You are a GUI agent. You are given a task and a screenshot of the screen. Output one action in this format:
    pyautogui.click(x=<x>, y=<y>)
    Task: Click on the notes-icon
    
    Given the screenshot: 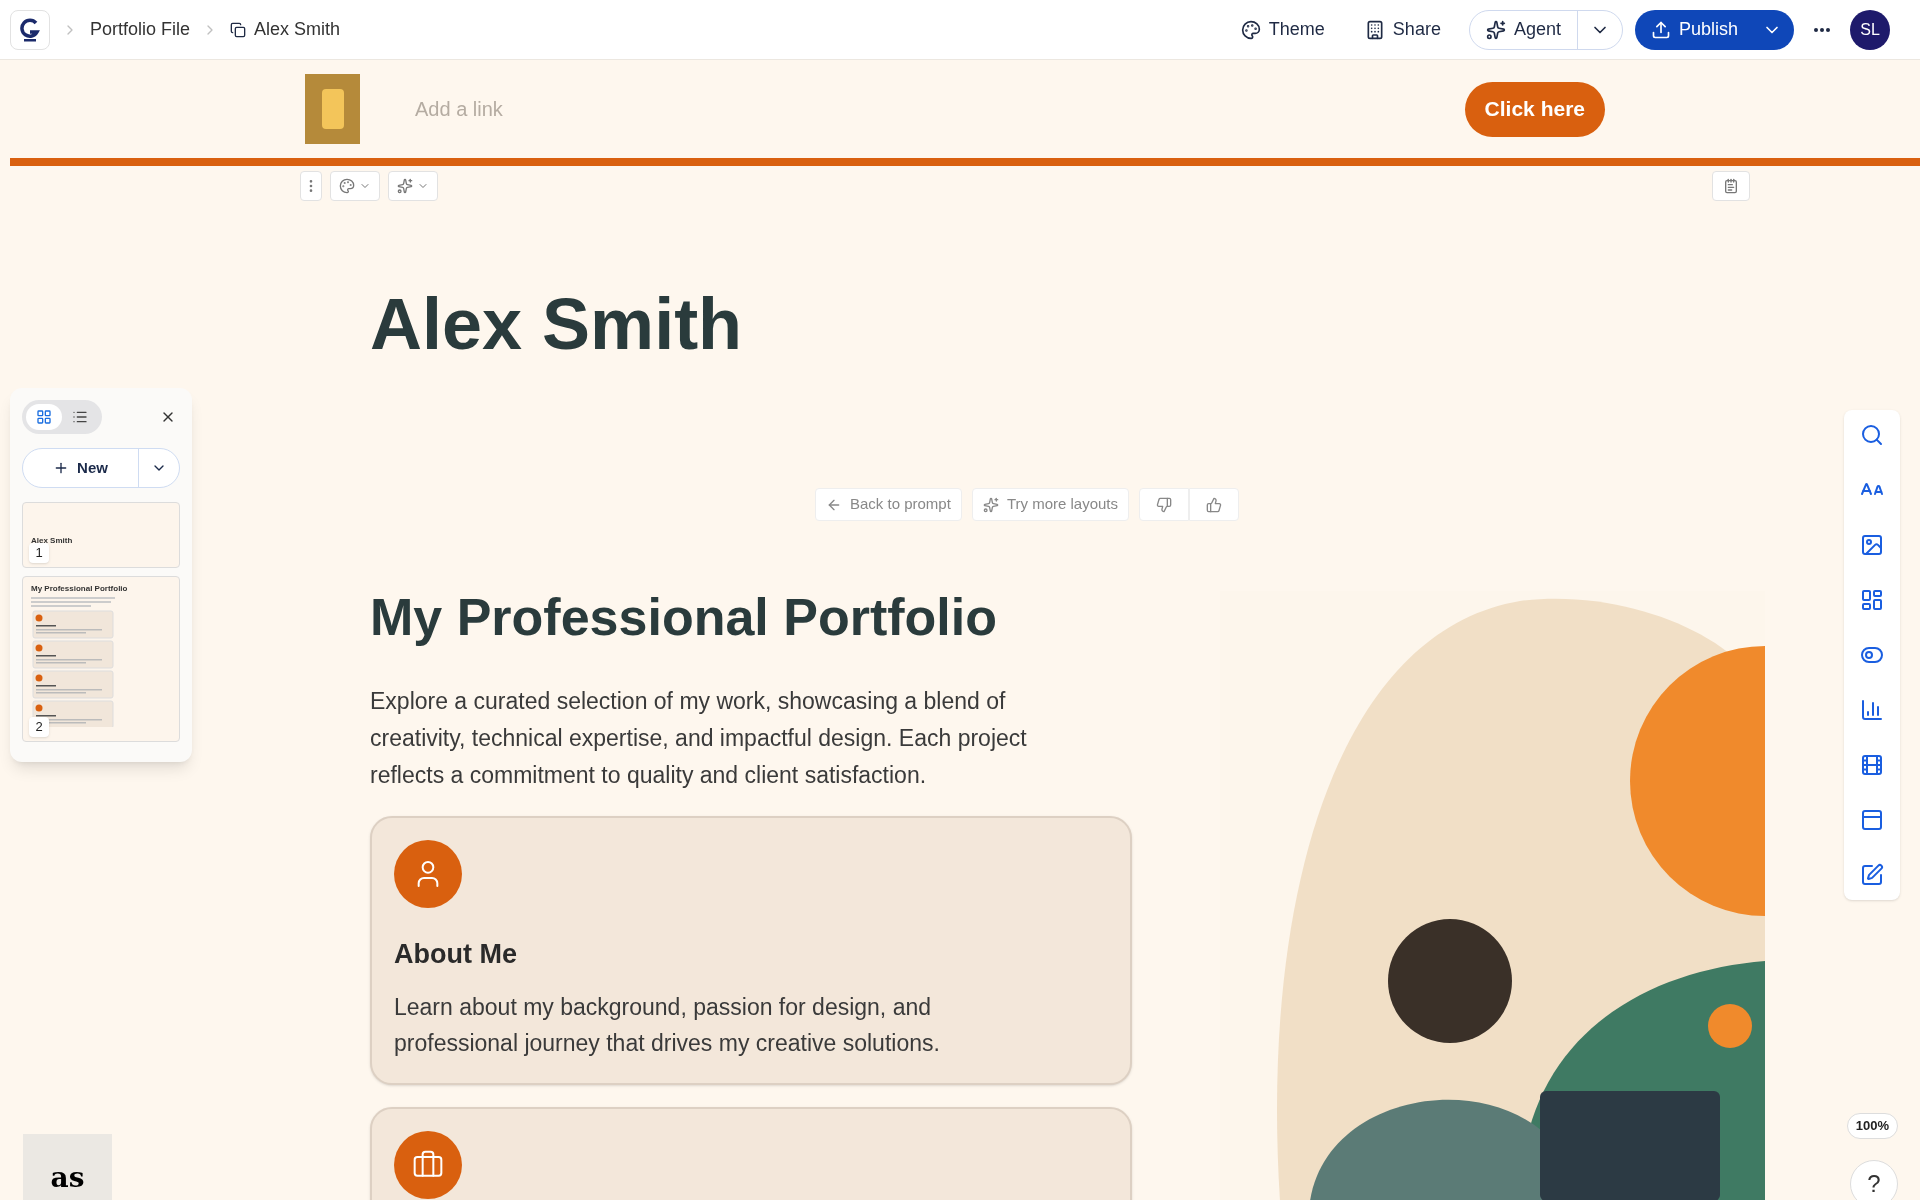 What is the action you would take?
    pyautogui.click(x=1731, y=186)
    